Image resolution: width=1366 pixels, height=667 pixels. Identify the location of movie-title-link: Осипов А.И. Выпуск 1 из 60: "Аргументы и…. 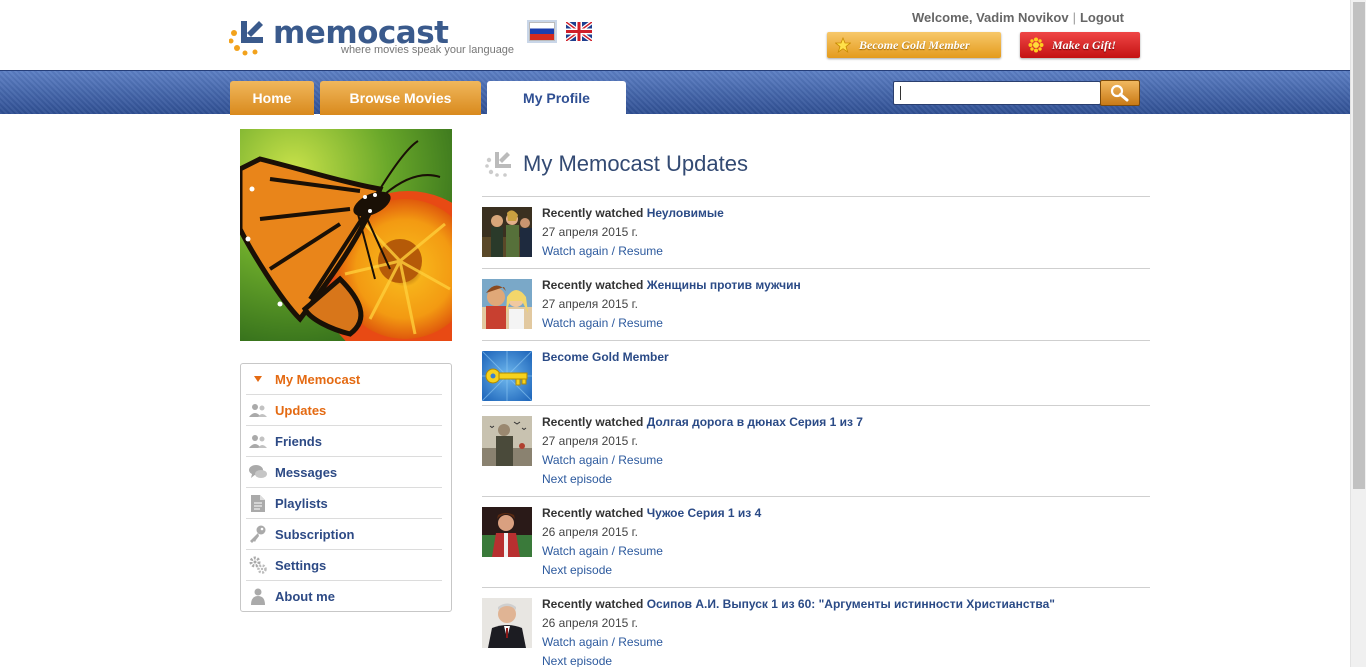
(851, 604).